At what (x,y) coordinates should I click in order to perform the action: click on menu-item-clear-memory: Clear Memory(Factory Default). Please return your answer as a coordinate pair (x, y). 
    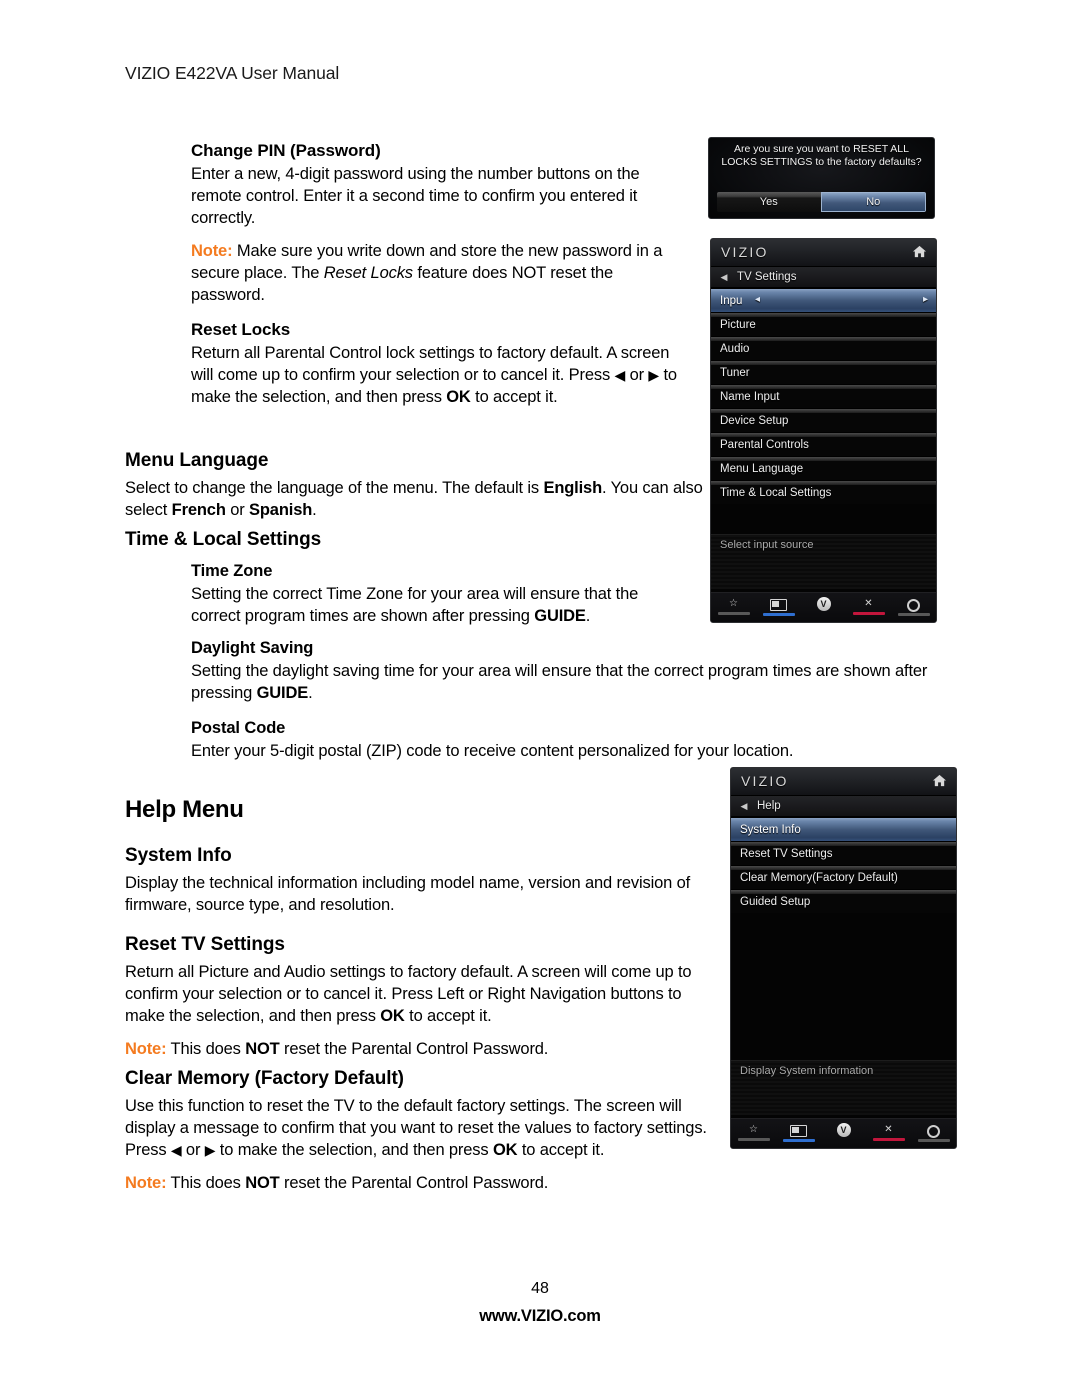
    Looking at the image, I should click on (843, 877).